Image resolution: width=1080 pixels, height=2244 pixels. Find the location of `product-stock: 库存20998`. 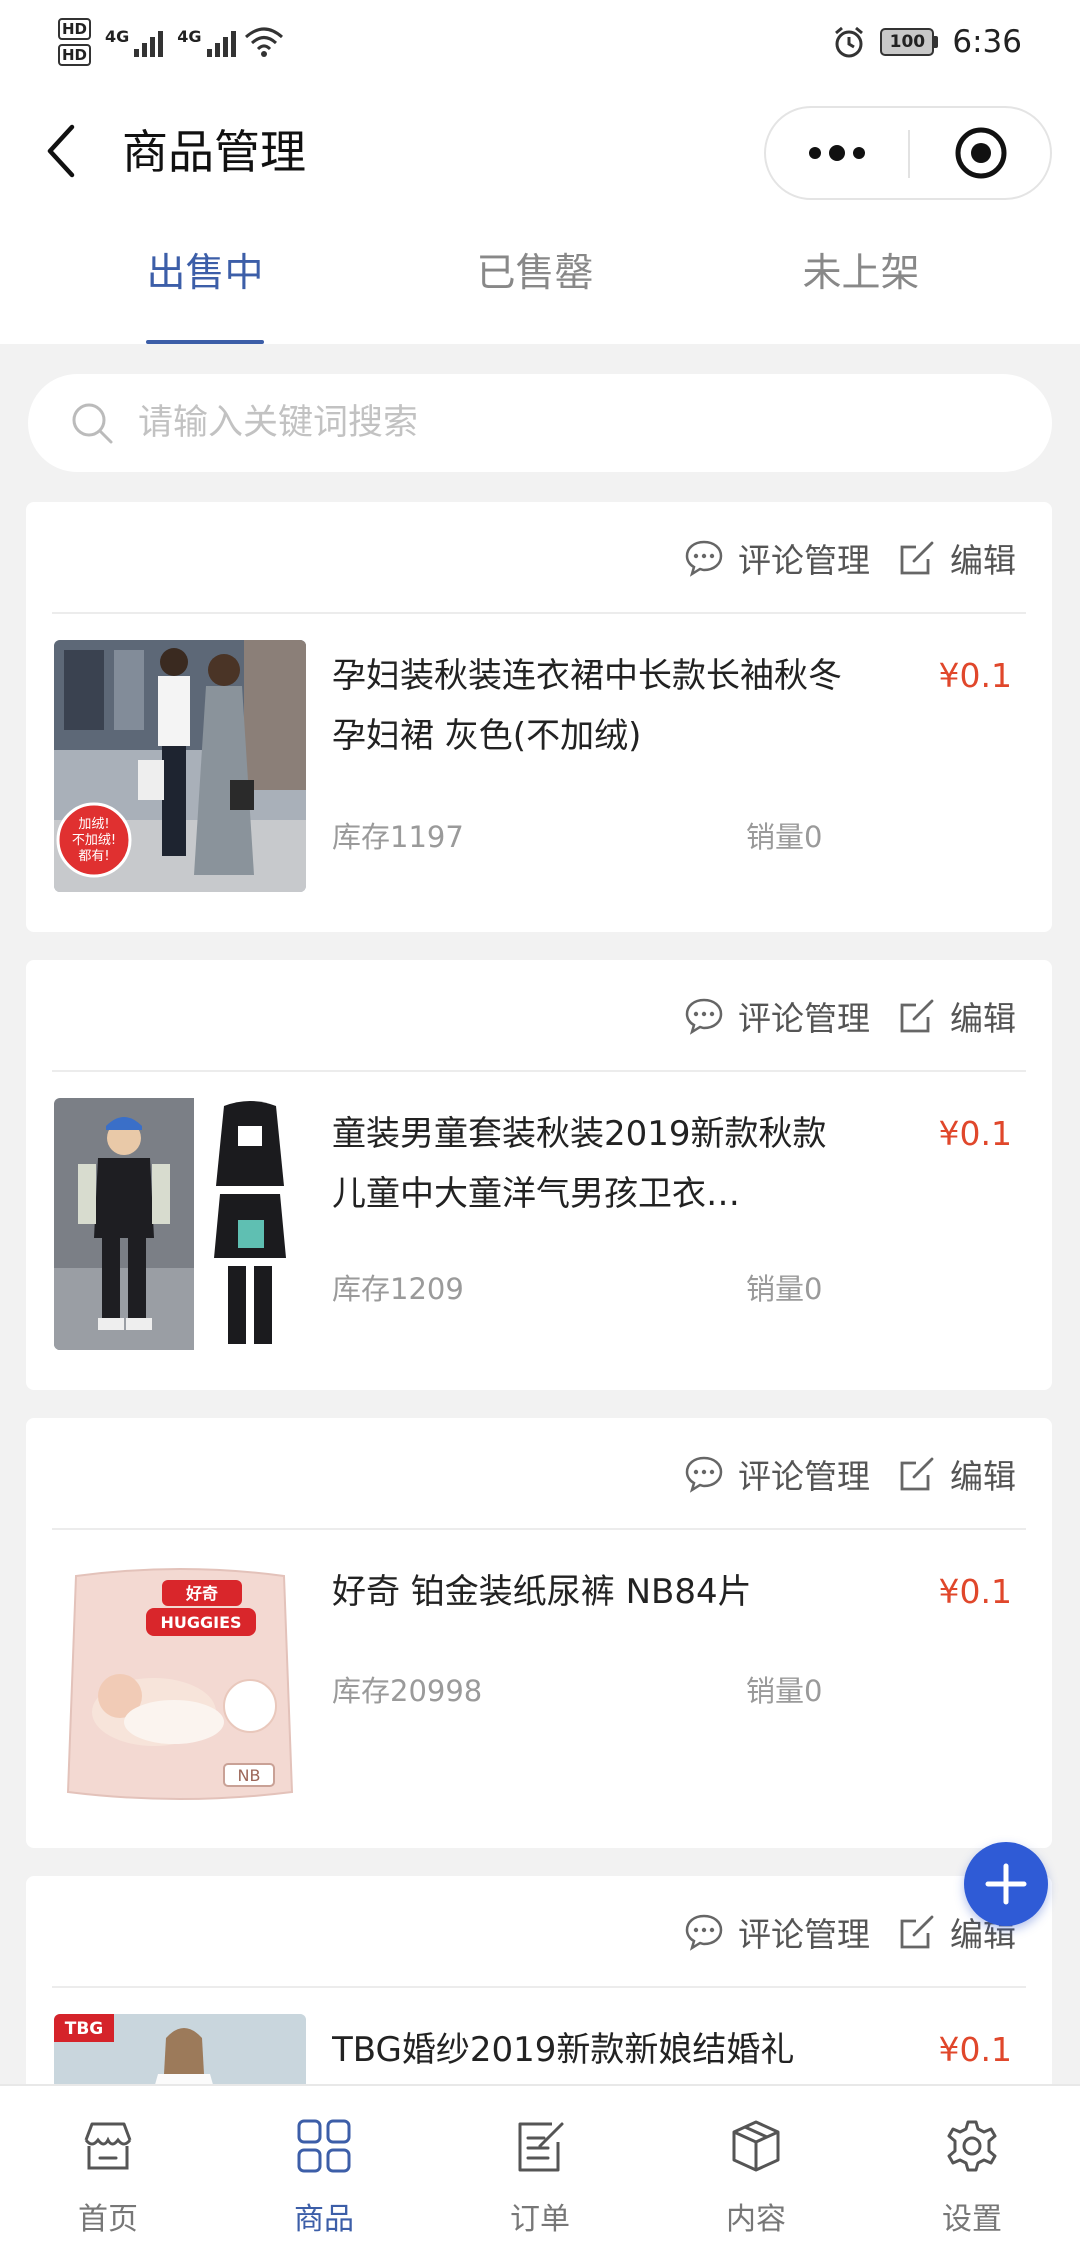

product-stock: 库存20998 is located at coordinates (407, 1691).